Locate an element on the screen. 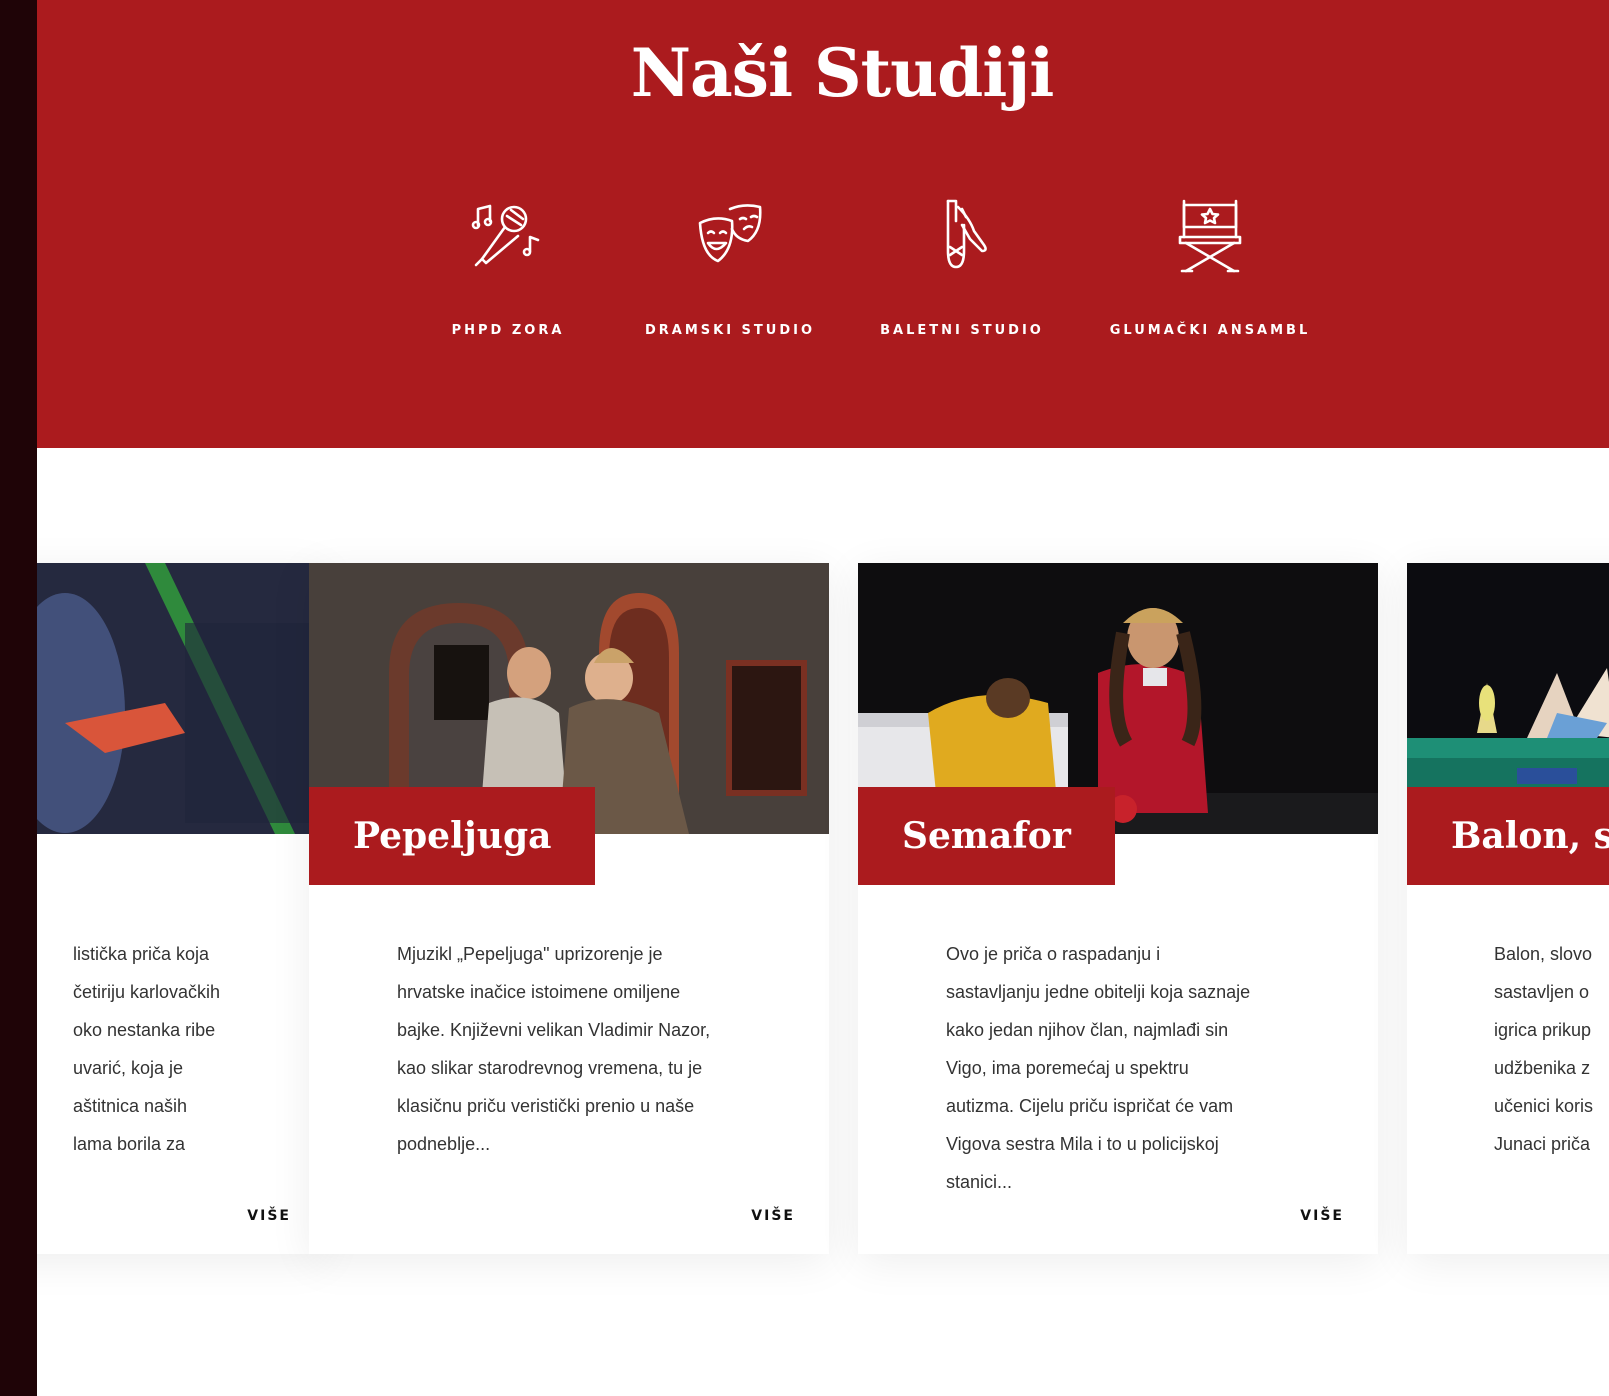 The height and width of the screenshot is (1396, 1609). left-dark-strip is located at coordinates (18, 698).